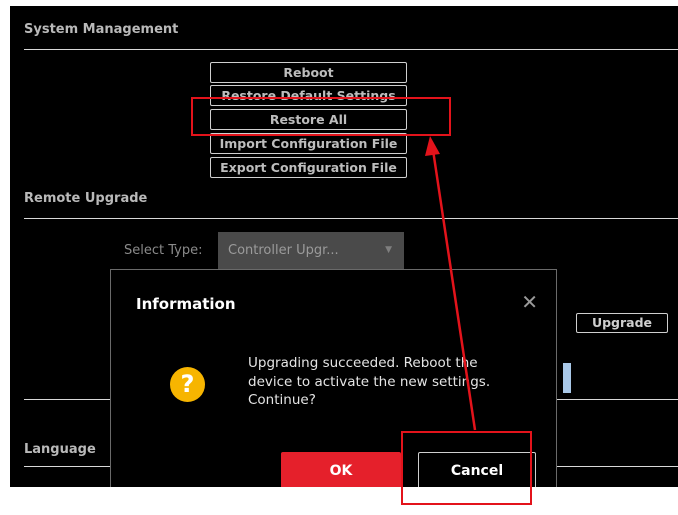 The width and height of the screenshot is (678, 515). I want to click on question-icon: ?, so click(187, 384).